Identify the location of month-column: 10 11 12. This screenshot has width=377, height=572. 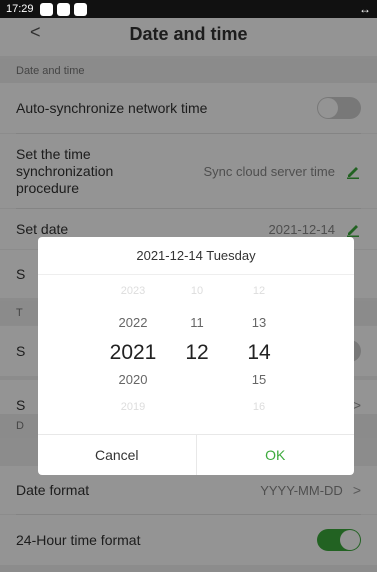
(197, 354).